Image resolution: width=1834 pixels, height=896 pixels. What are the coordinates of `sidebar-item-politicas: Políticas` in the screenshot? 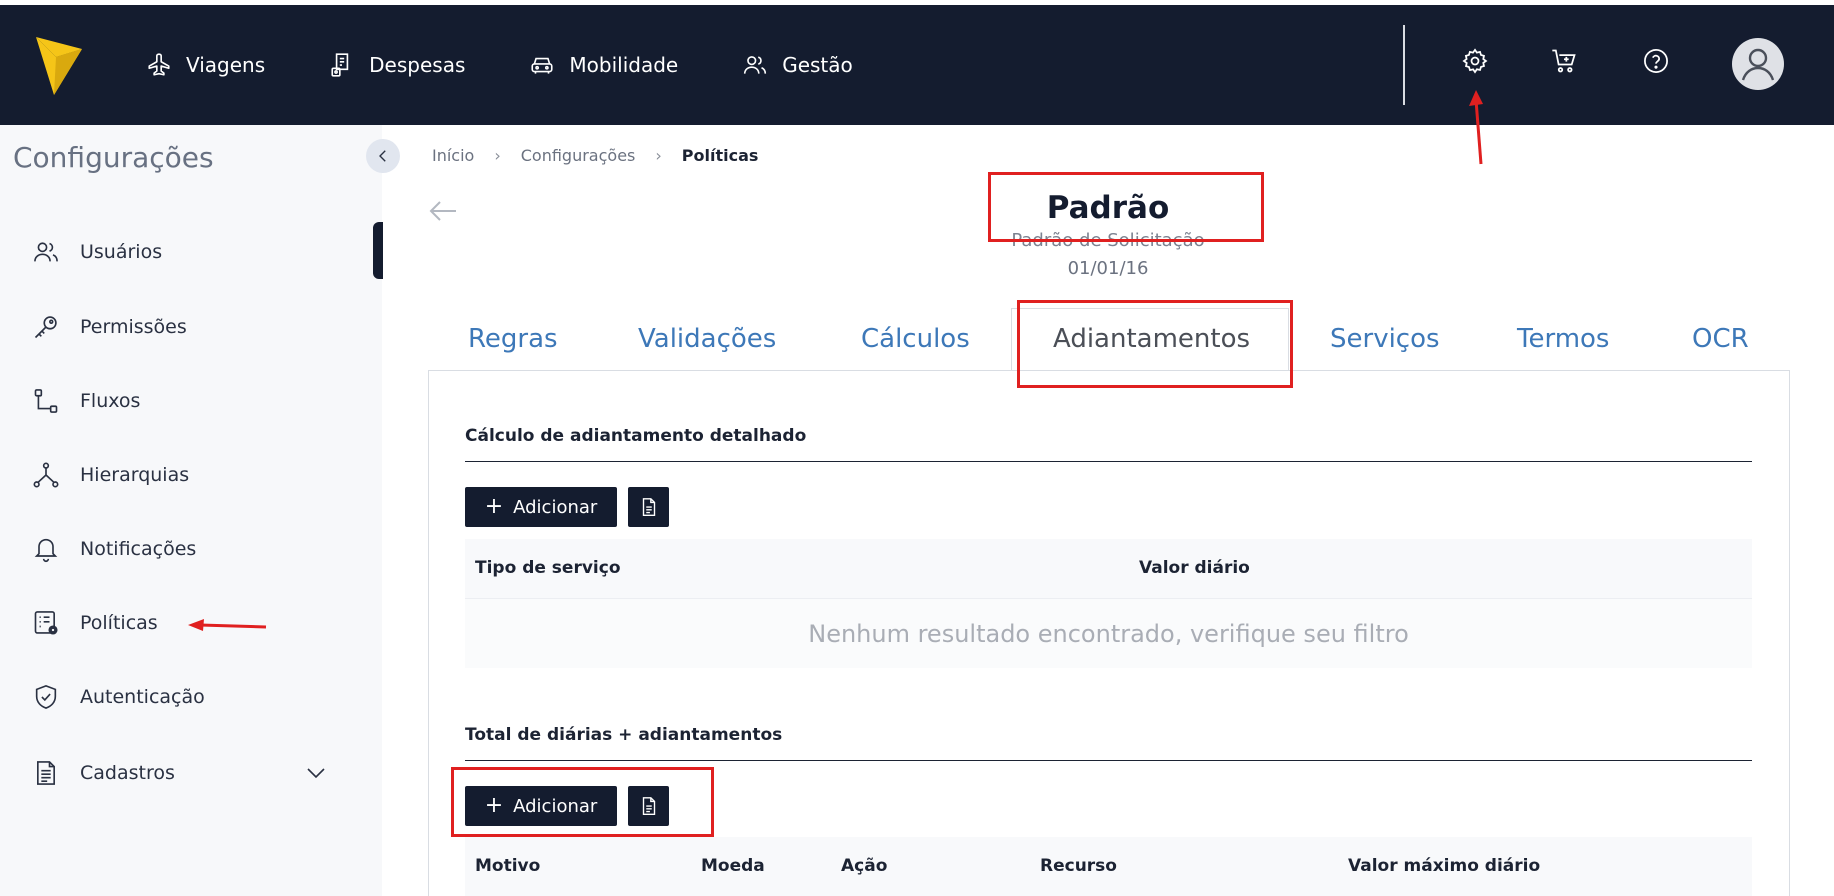 It's located at (95, 623).